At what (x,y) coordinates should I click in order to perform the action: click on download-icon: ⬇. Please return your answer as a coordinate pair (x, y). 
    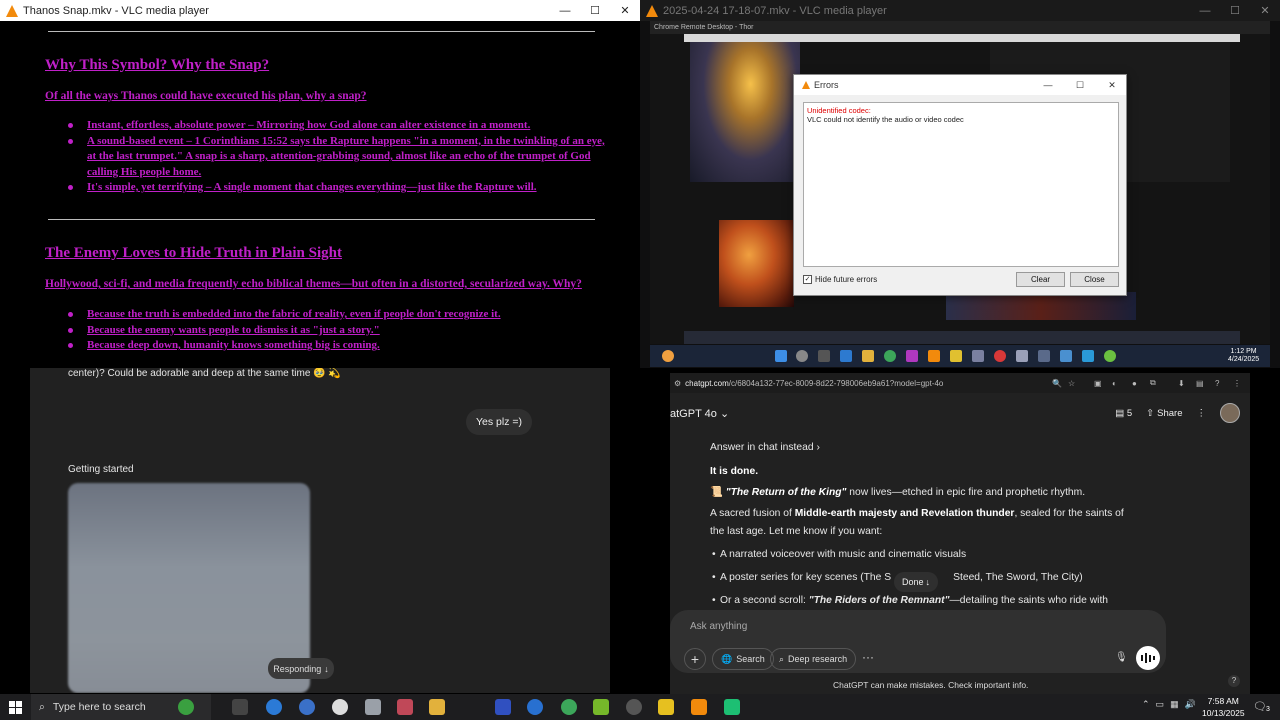
    Looking at the image, I should click on (1181, 383).